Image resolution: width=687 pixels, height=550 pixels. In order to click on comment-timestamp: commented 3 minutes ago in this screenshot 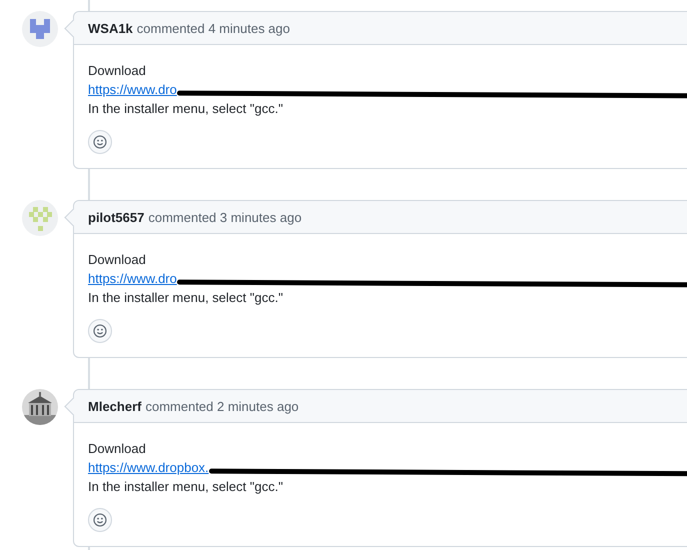, I will do `click(225, 217)`.